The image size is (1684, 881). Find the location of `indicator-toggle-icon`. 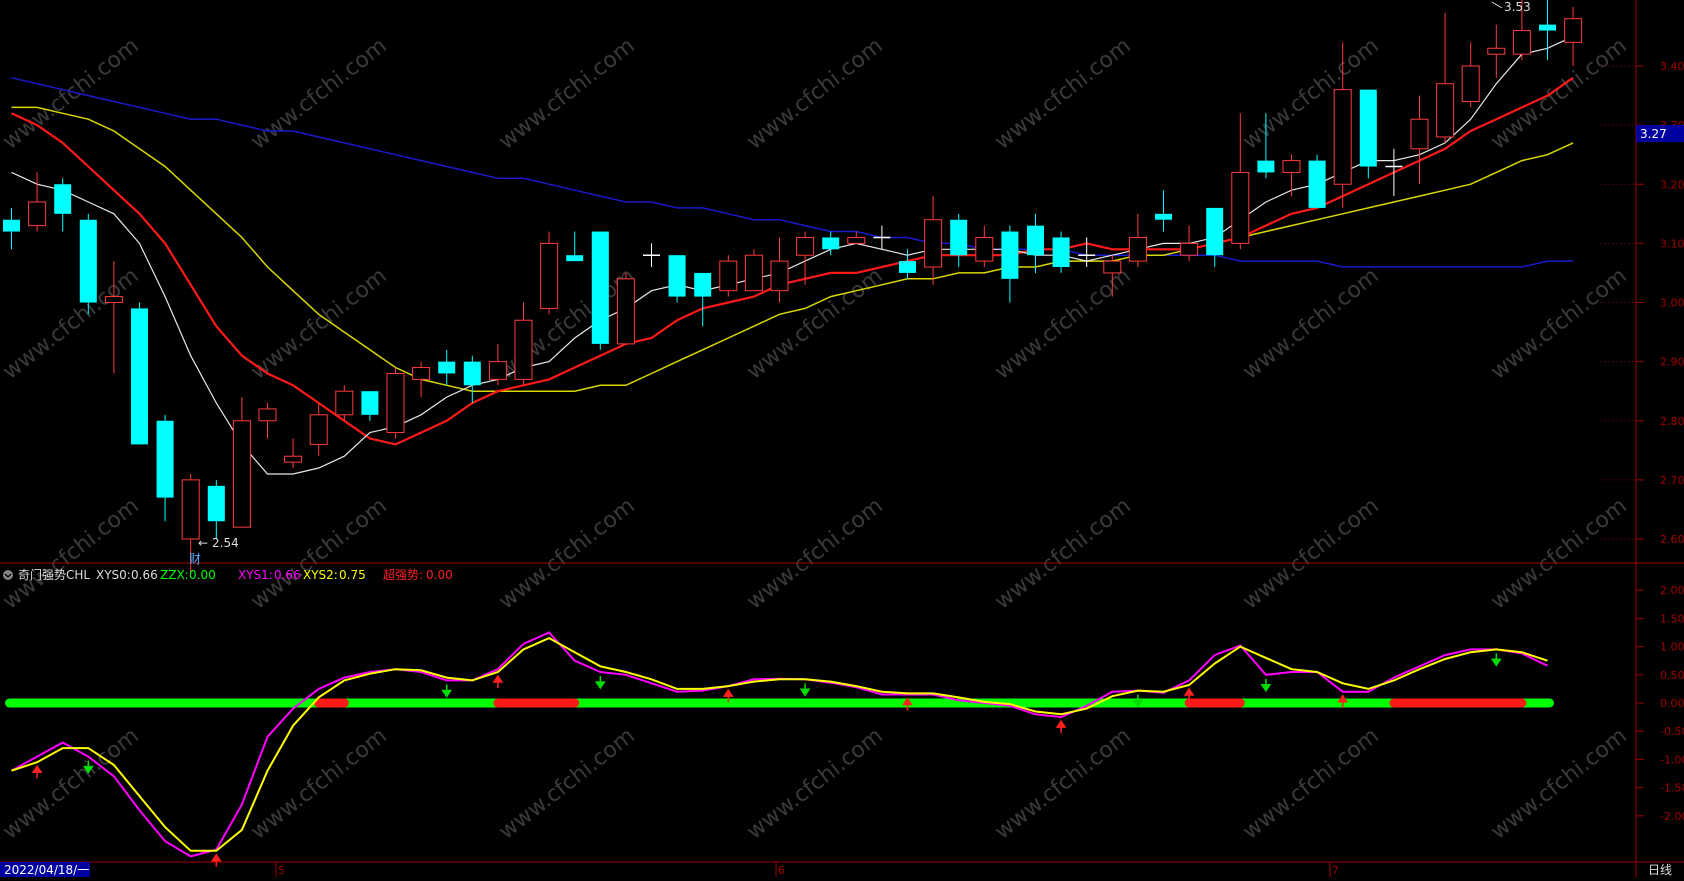

indicator-toggle-icon is located at coordinates (8, 575).